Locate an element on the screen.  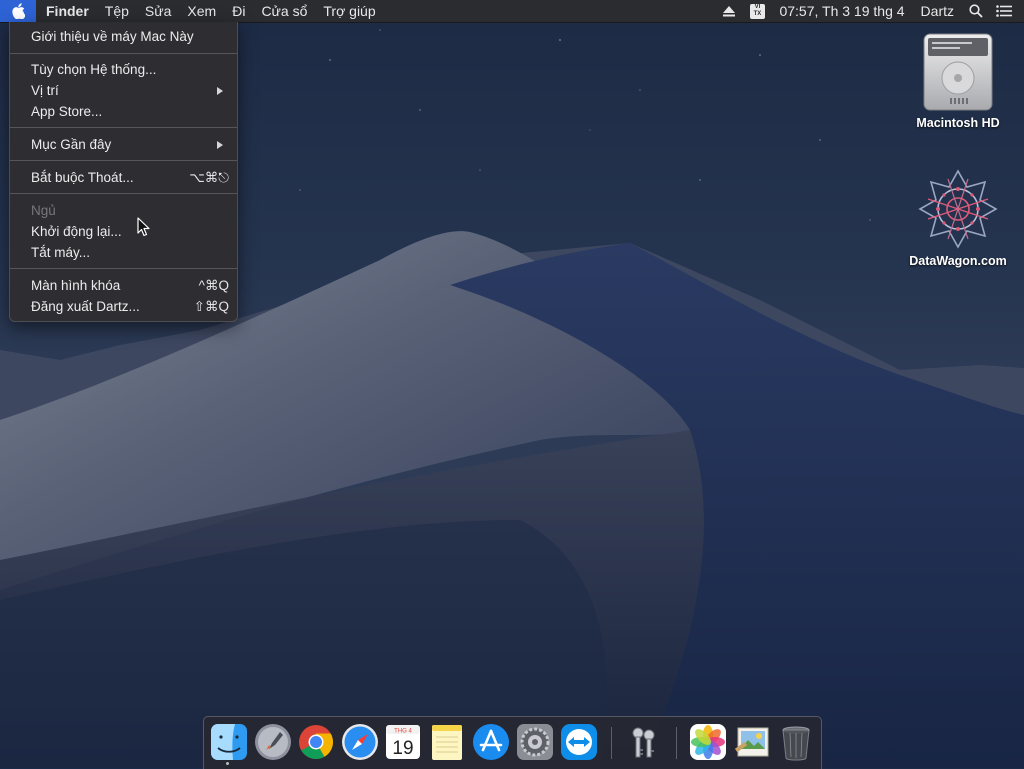
keychain-access-icon is located at coordinates (643, 742).